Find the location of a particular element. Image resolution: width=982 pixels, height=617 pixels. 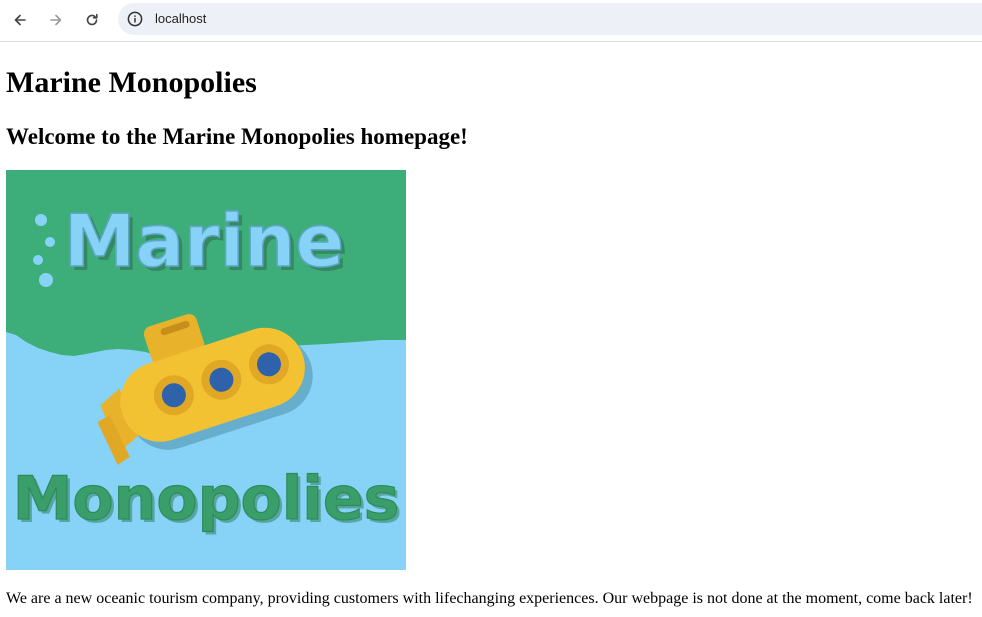

arrow-left-icon is located at coordinates (20, 20).